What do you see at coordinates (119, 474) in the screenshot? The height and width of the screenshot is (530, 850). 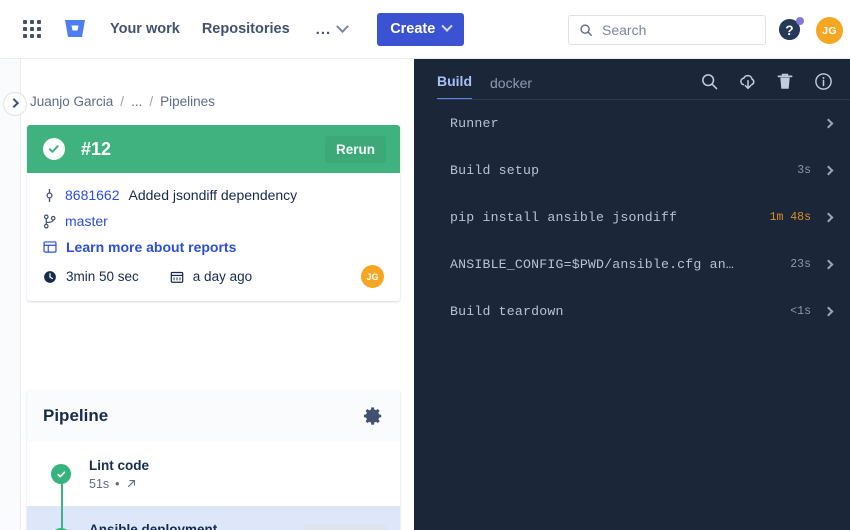 I see `step-text-group: Lint code 51s •` at bounding box center [119, 474].